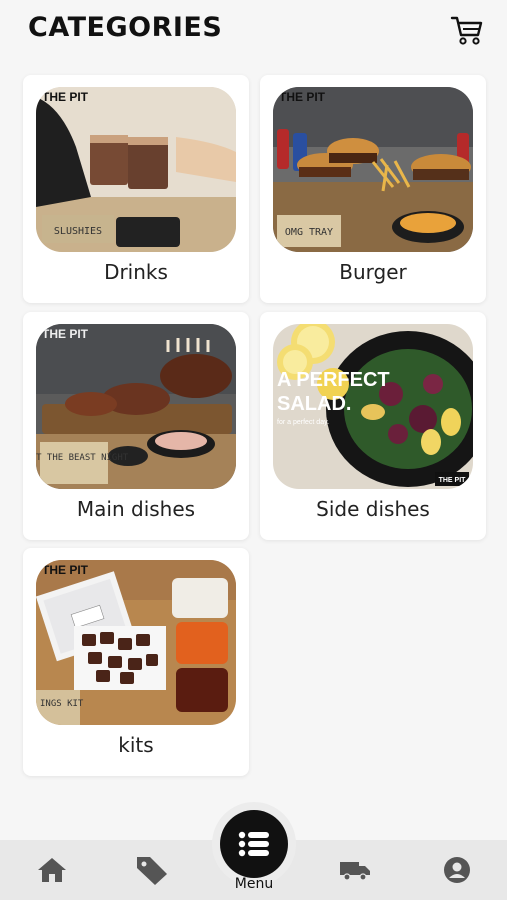 The width and height of the screenshot is (507, 900). What do you see at coordinates (78, 231) in the screenshot?
I see `image-caption: SLUSHIES` at bounding box center [78, 231].